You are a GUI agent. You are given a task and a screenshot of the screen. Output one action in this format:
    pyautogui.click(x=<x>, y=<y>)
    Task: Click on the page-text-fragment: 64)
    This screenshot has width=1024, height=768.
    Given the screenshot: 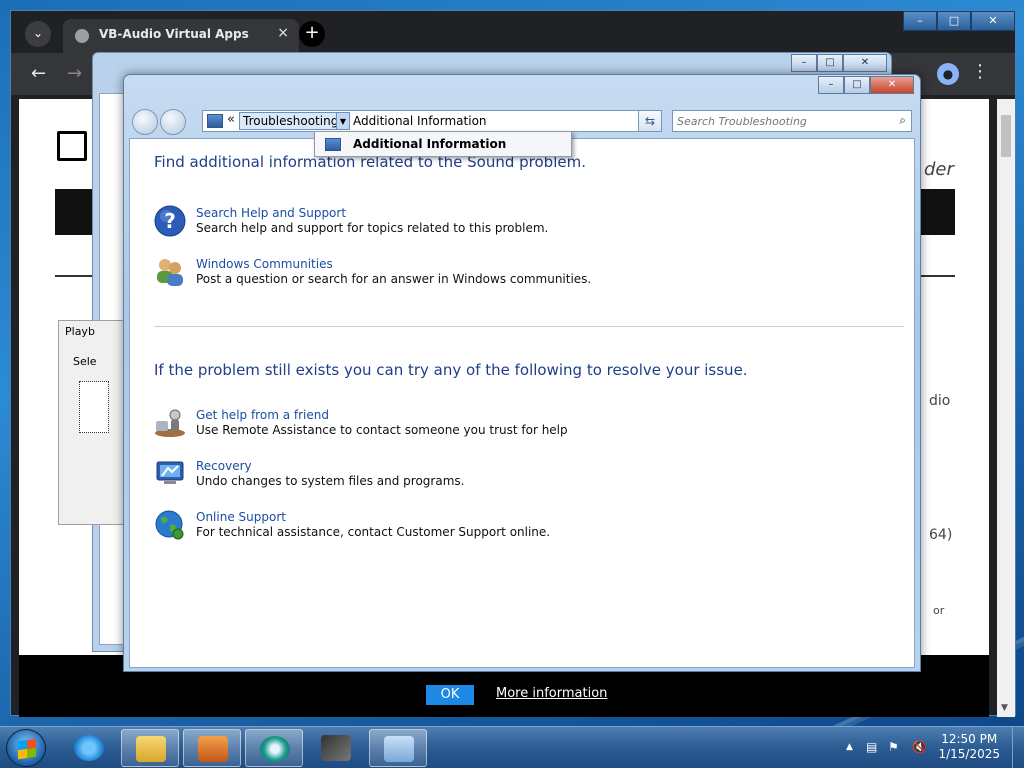 What is the action you would take?
    pyautogui.click(x=941, y=535)
    